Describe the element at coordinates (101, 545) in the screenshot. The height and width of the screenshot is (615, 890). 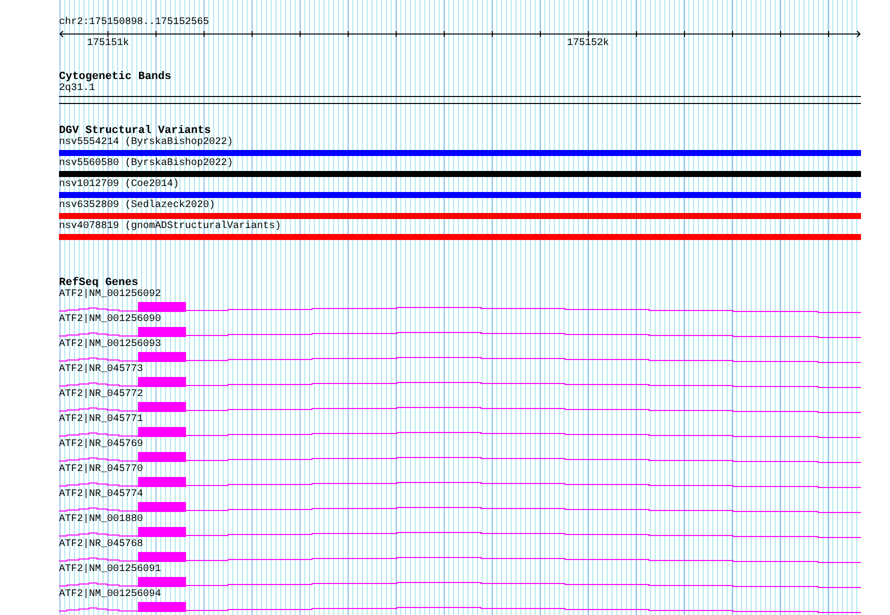
I see `gene-label: ATF2|NR_045768` at that location.